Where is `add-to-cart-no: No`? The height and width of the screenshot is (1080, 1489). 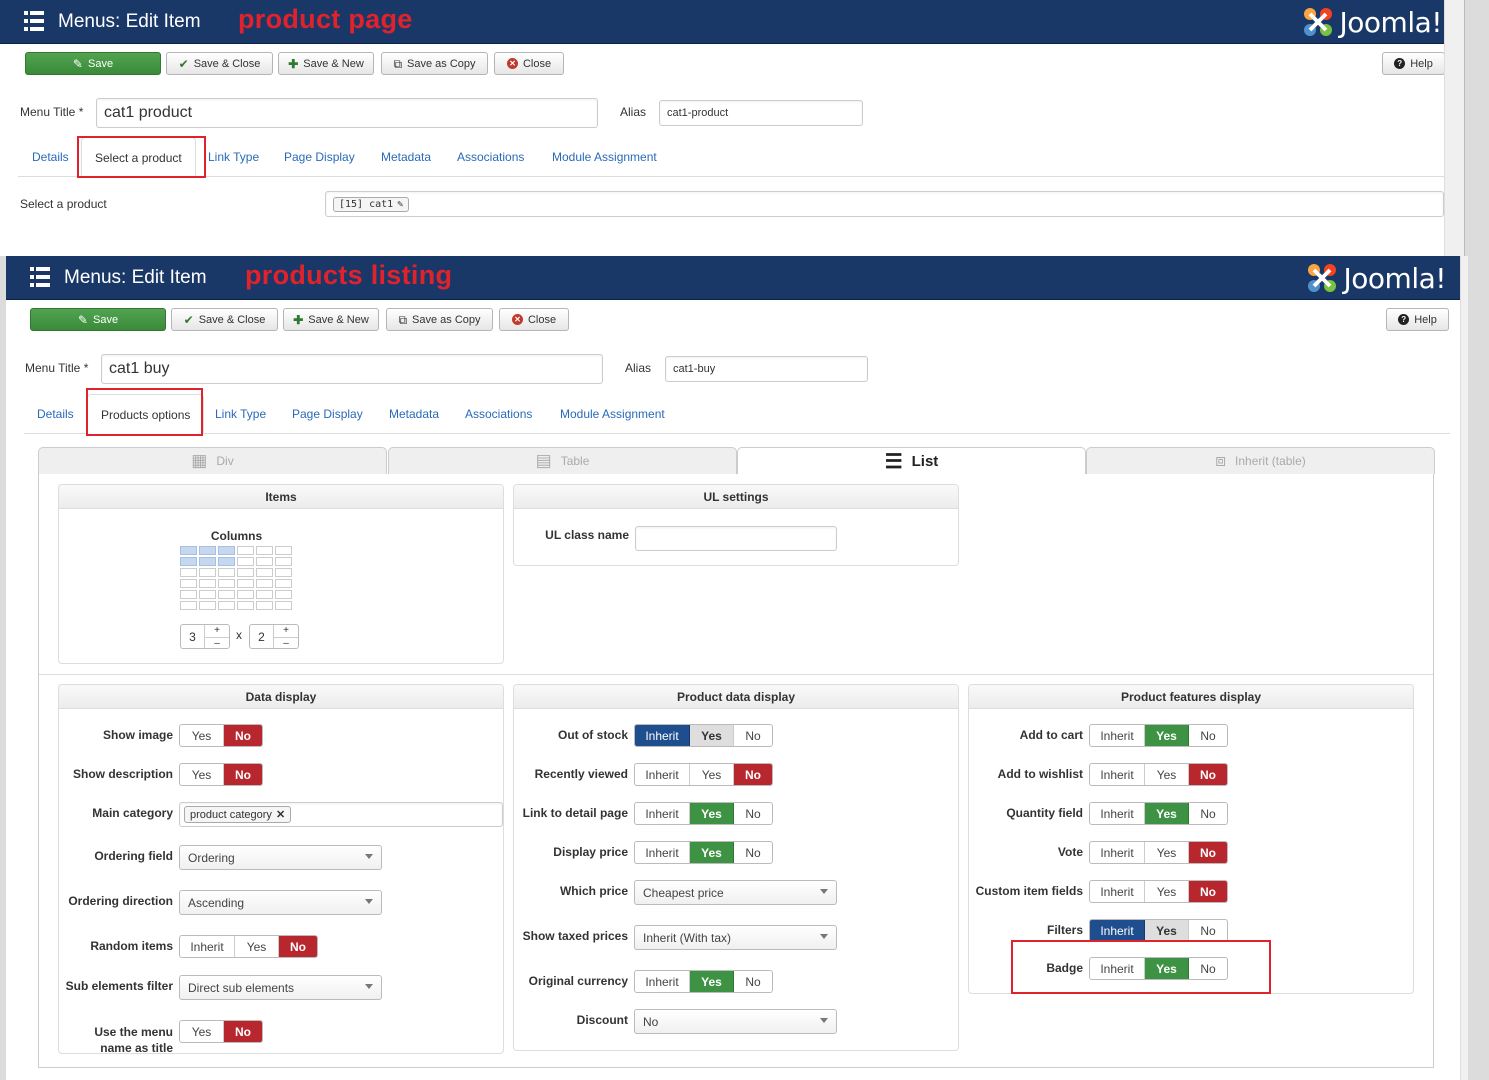
add-to-cart-no: No is located at coordinates (1208, 735).